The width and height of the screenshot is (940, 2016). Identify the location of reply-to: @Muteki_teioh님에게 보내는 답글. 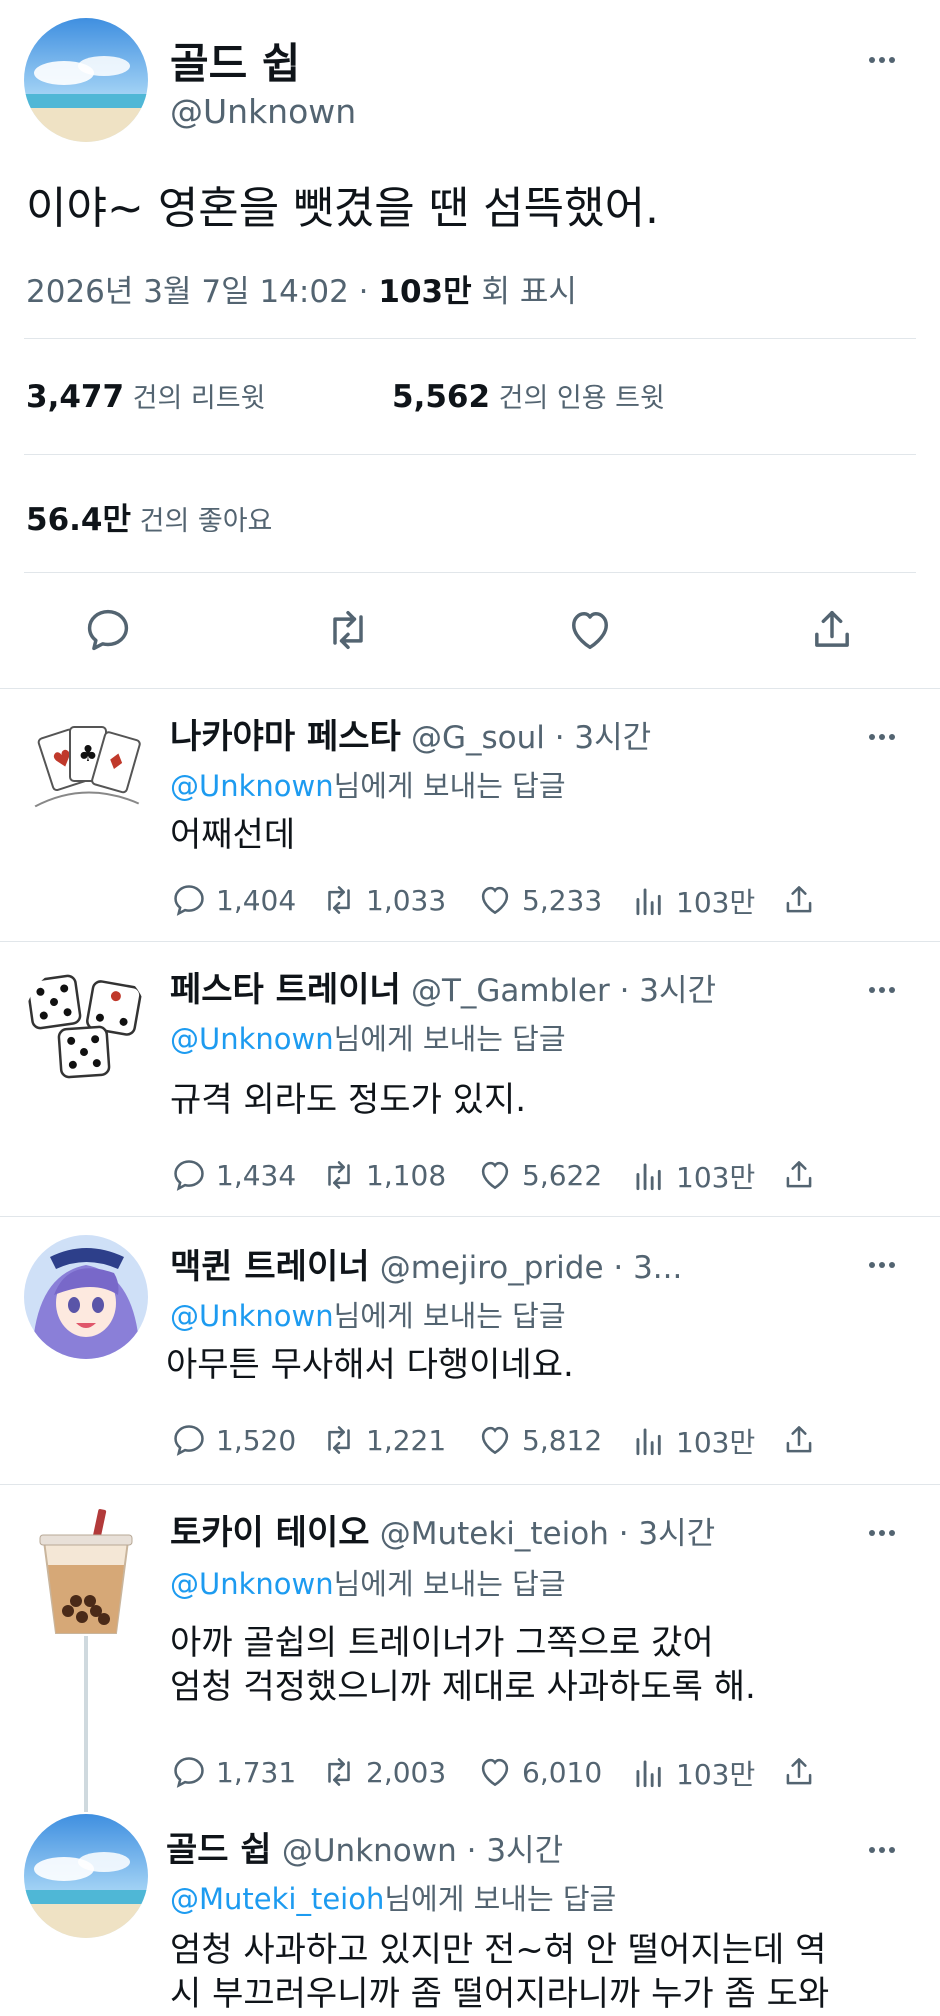
(393, 1899).